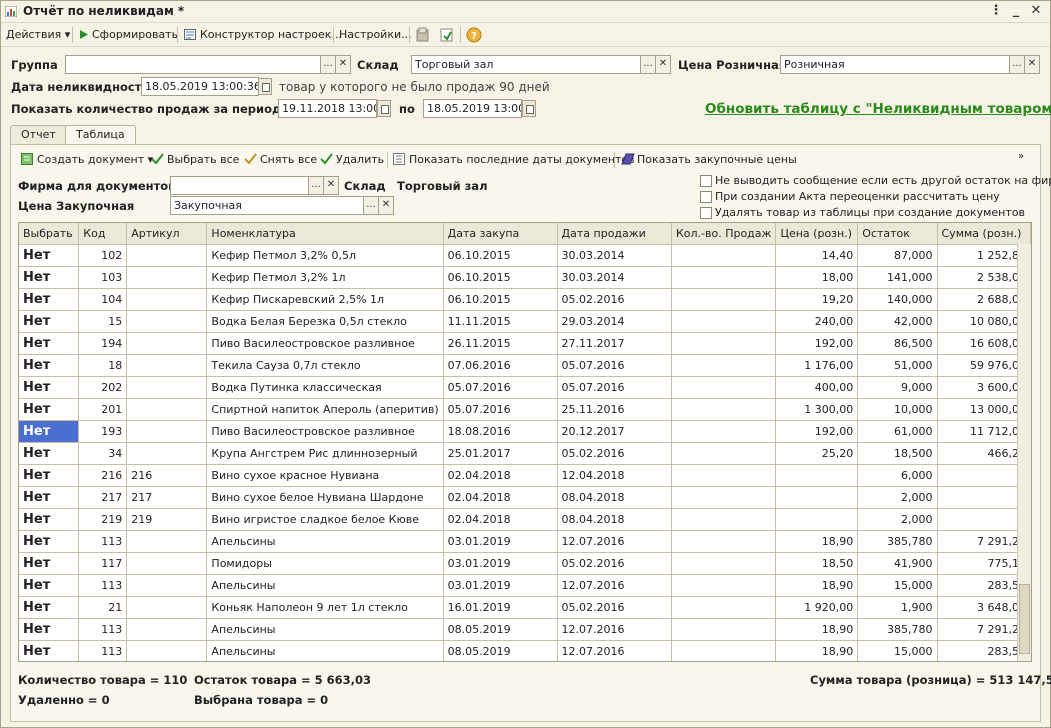  Describe the element at coordinates (1021, 157) in the screenshot. I see `more-chevron-icon: »` at that location.